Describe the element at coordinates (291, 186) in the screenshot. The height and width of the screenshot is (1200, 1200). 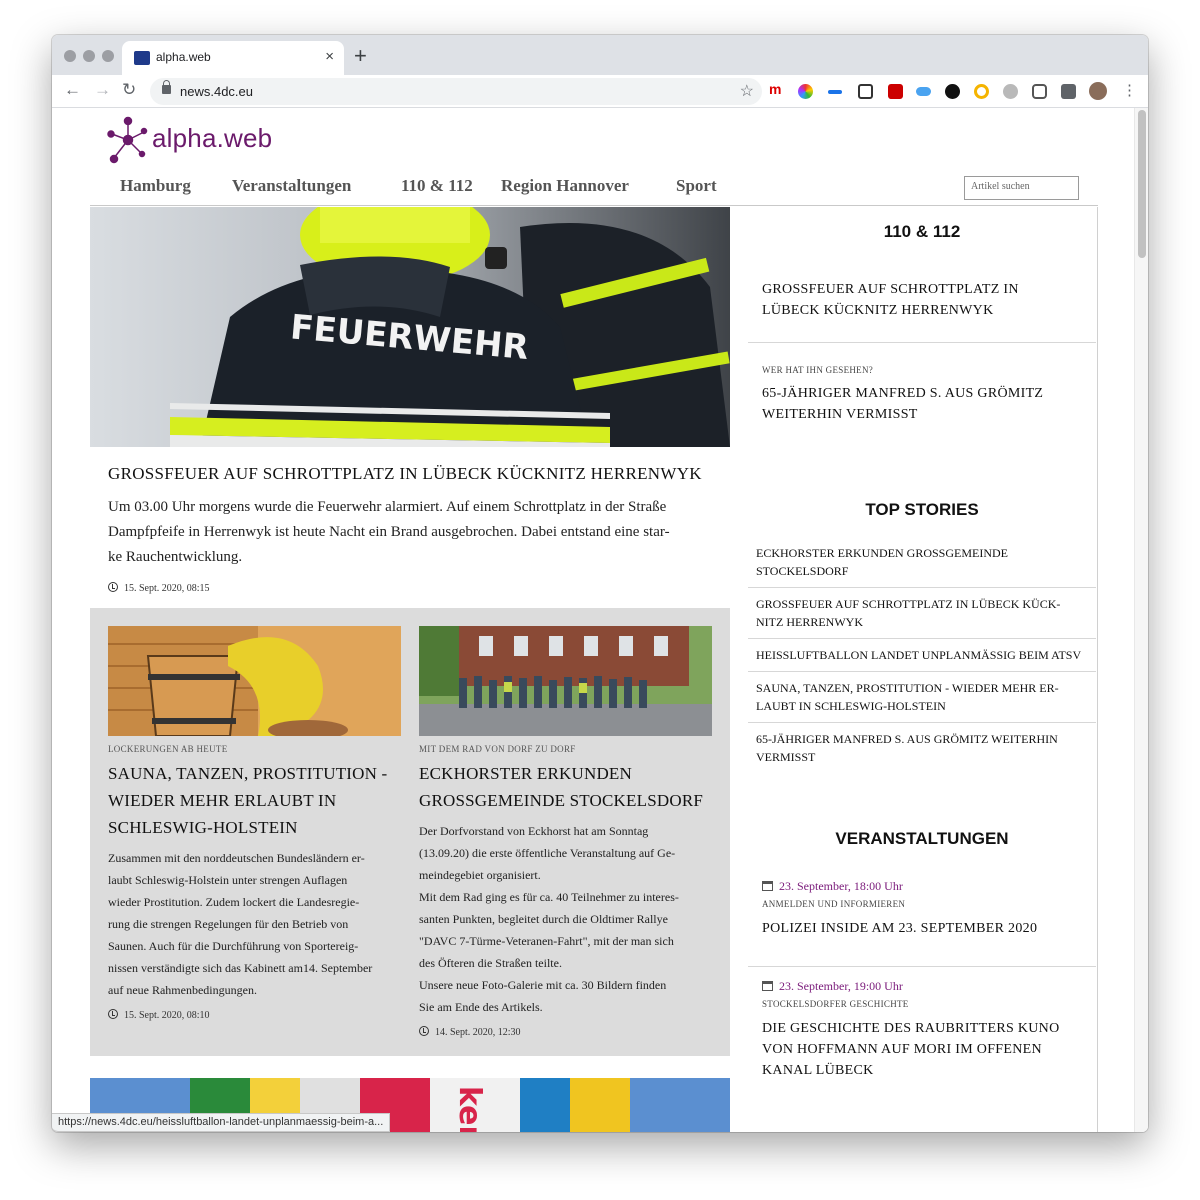
I see `nav-item-veranstaltungen: Veranstaltungen` at that location.